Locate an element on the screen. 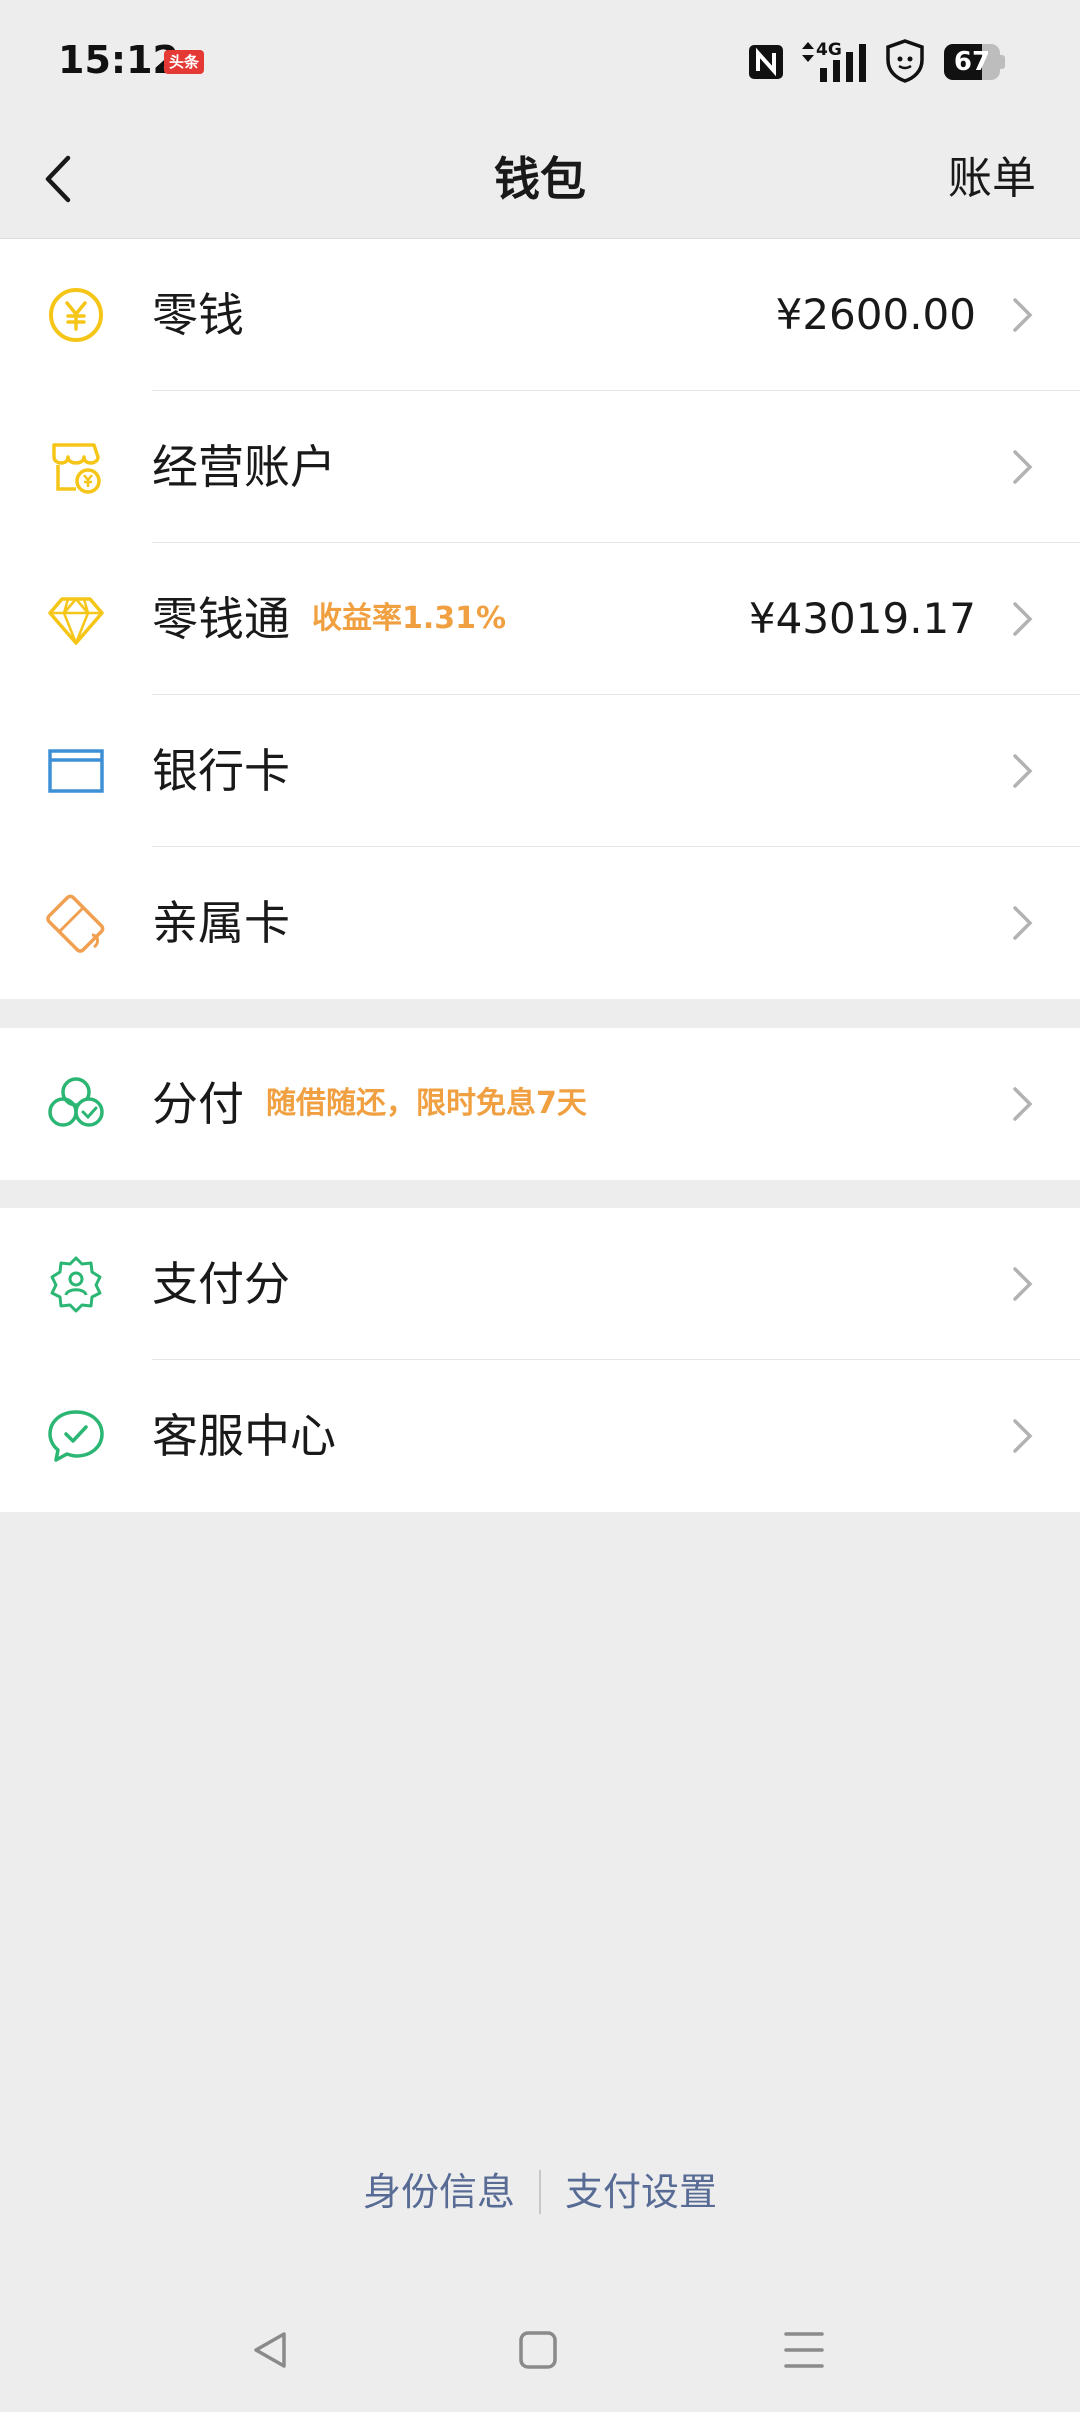  bill-button: 账单 is located at coordinates (992, 179).